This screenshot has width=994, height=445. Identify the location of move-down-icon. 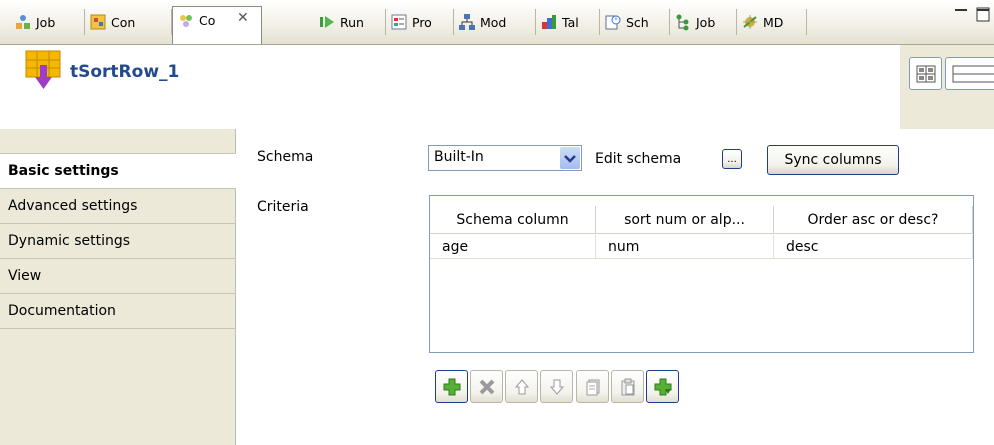
(556, 387).